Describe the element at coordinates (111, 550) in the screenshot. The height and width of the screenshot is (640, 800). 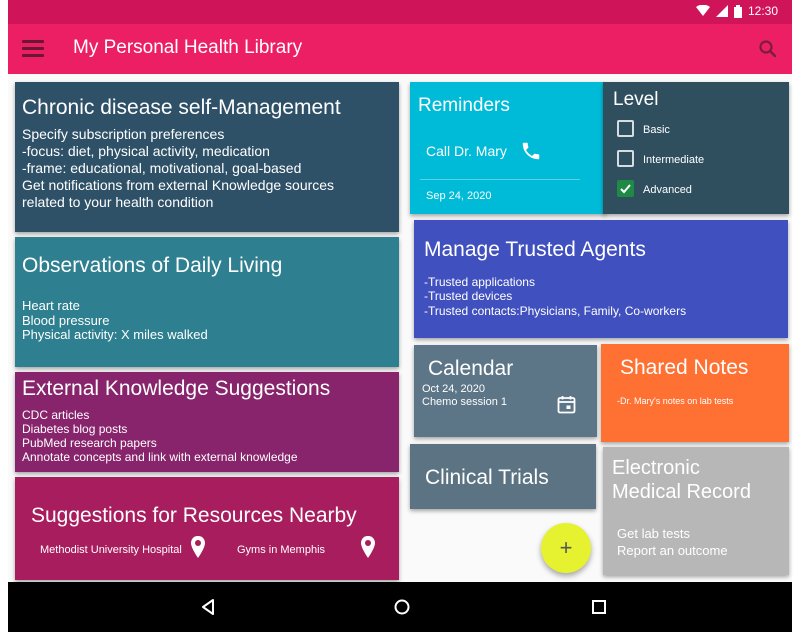
I see `place-label: Methodist University Hospital` at that location.